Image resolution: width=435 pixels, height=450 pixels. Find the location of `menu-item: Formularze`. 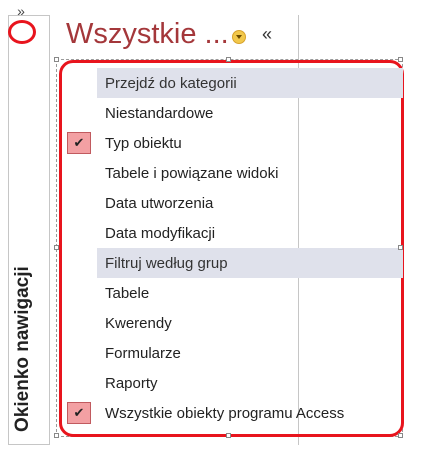

menu-item: Formularze is located at coordinates (250, 353).